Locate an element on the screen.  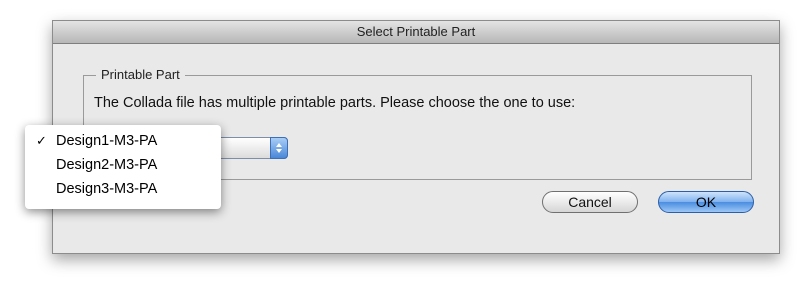
menu-item-design2: Design2-M3-PA is located at coordinates (123, 165).